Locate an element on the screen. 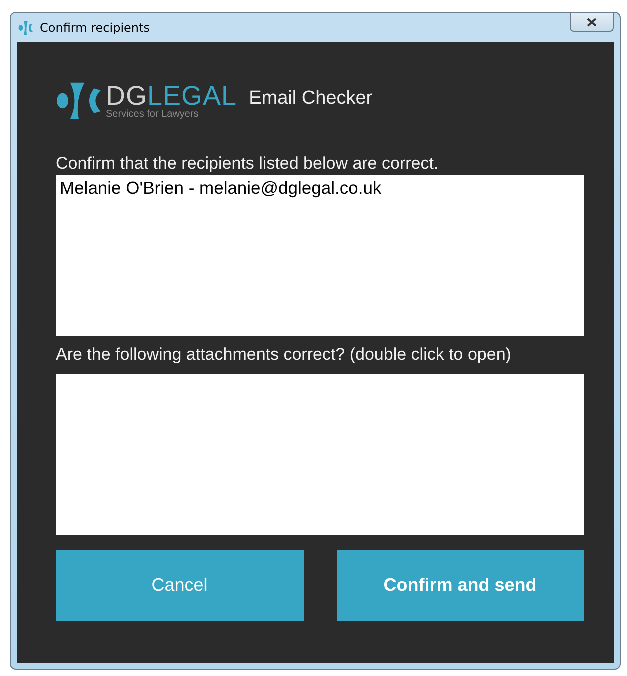  company-logo-icon is located at coordinates (79, 101).